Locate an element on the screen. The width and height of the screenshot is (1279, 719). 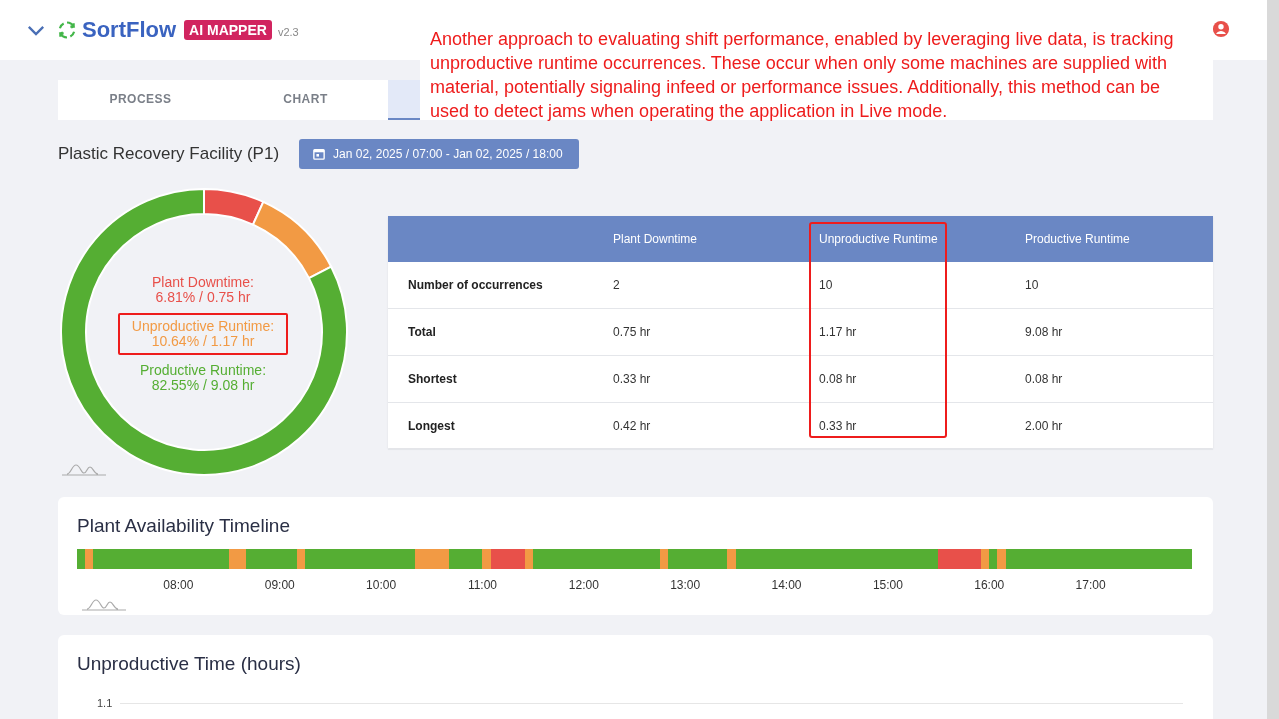
column-header: Productive Runtime is located at coordinates (1077, 239).